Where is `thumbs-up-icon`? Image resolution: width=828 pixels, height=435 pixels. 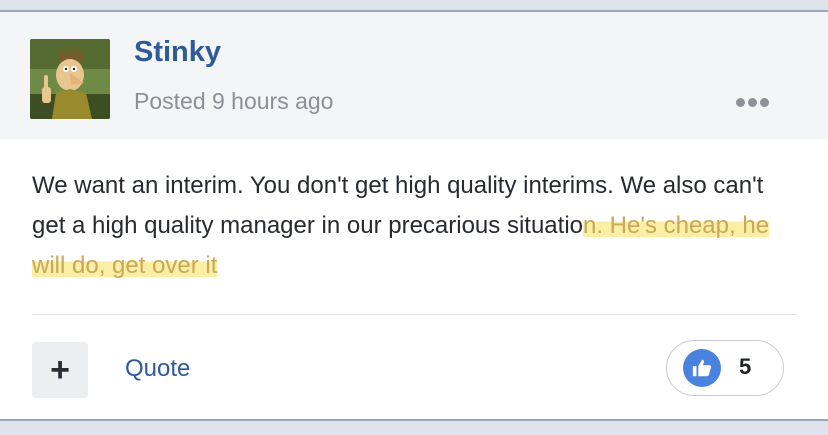
thumbs-up-icon is located at coordinates (702, 368).